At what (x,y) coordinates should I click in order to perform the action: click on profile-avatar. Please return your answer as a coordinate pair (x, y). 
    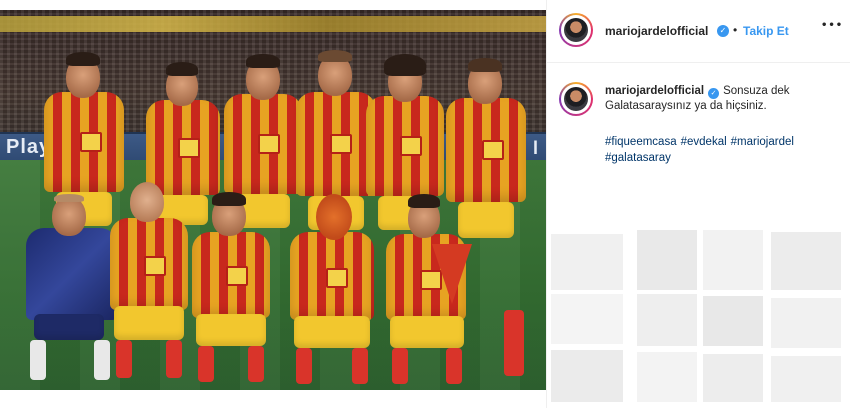
    Looking at the image, I should click on (576, 30).